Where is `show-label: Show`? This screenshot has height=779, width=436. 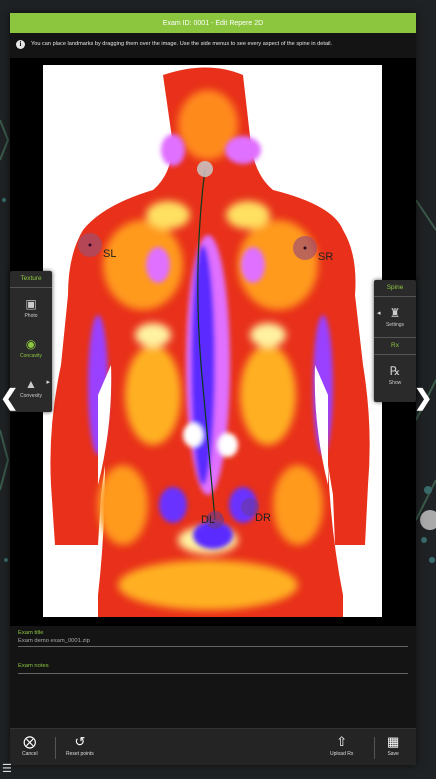 show-label: Show is located at coordinates (395, 382).